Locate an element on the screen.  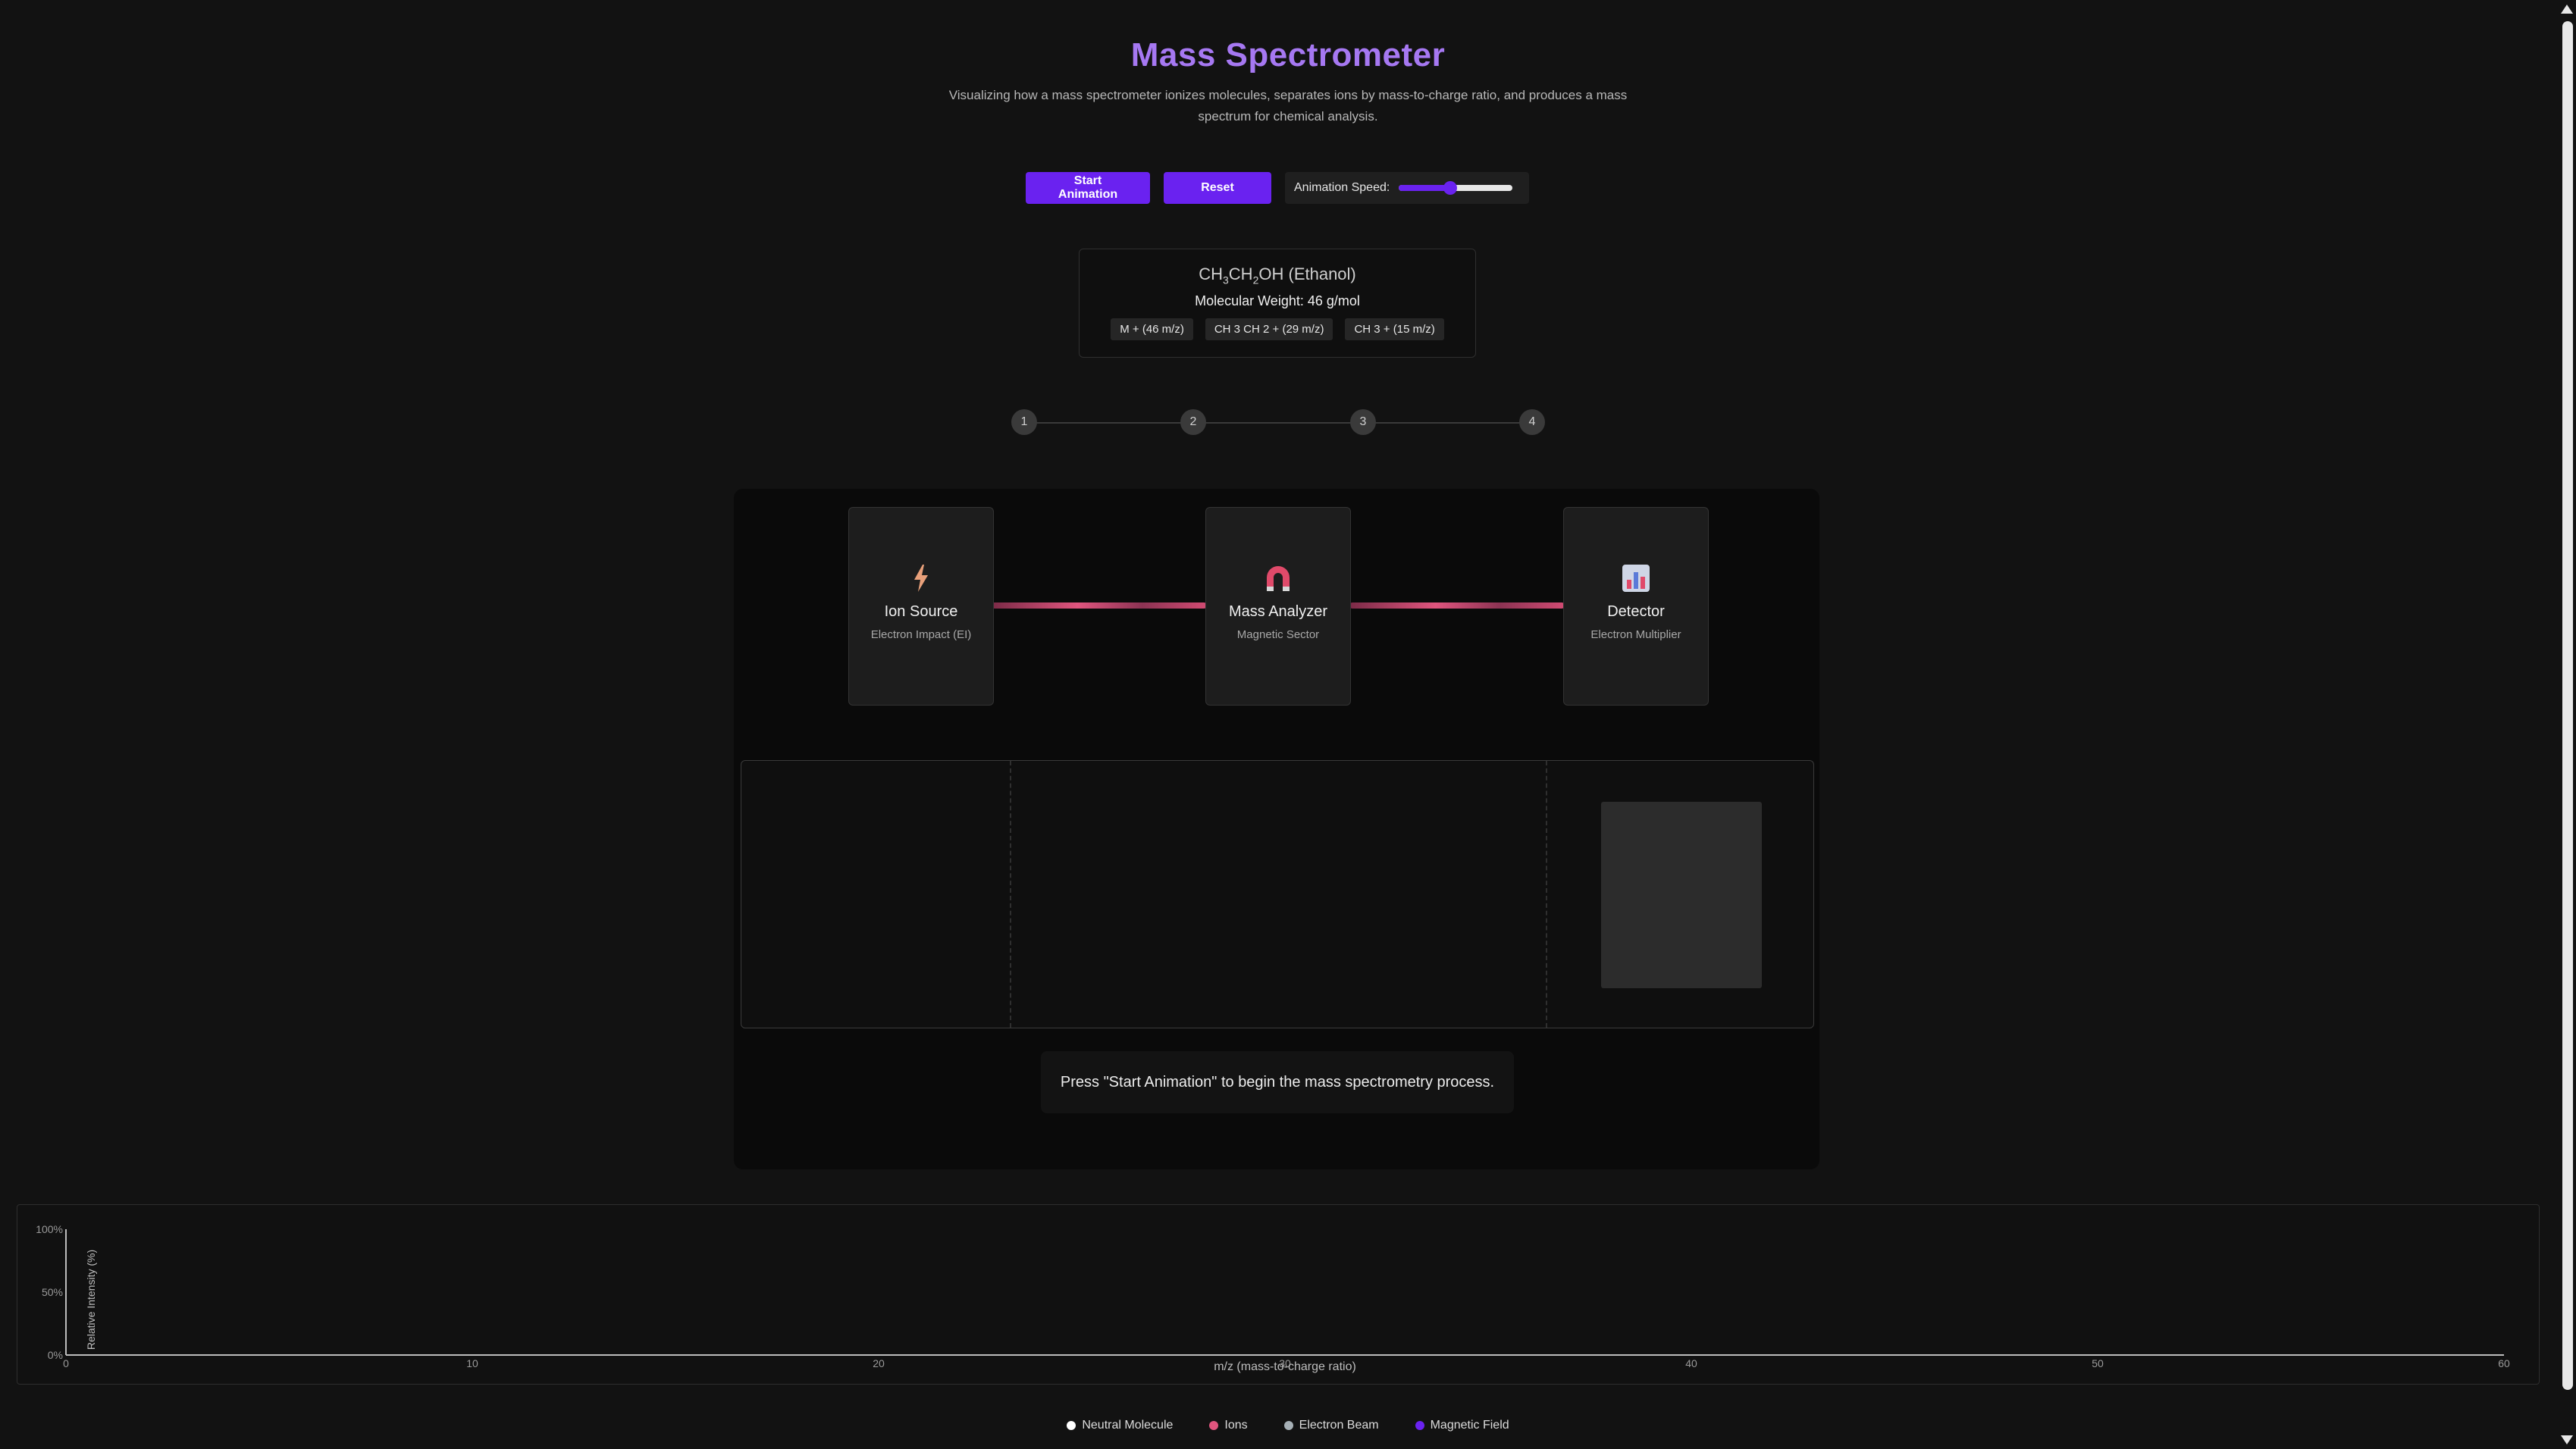
step-4: 4 is located at coordinates (1532, 422).